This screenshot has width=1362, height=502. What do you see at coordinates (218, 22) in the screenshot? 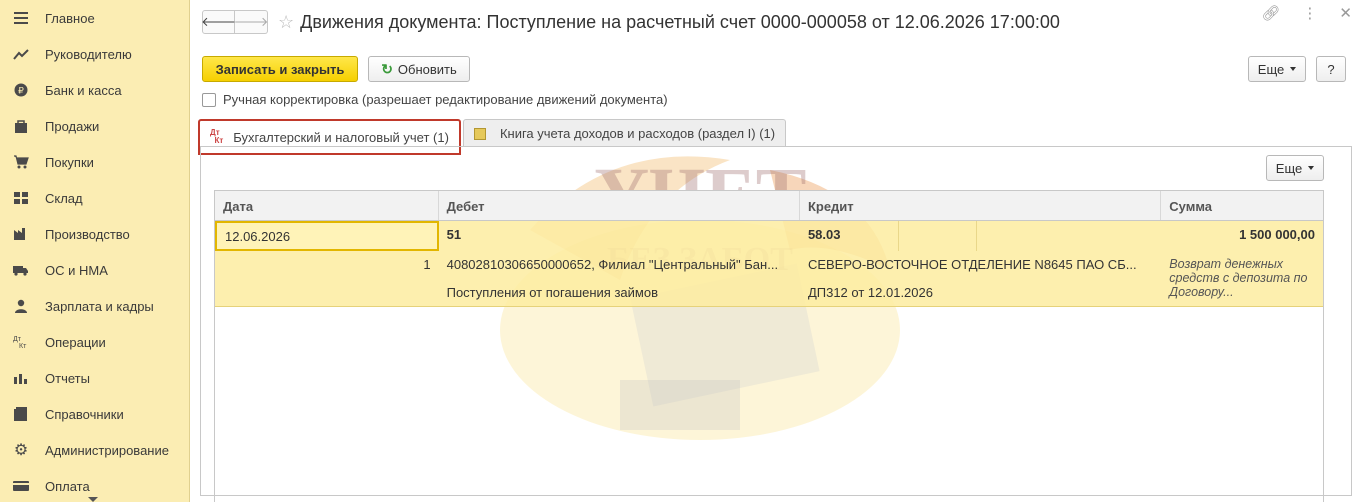
I see `back-button: 🡐` at bounding box center [218, 22].